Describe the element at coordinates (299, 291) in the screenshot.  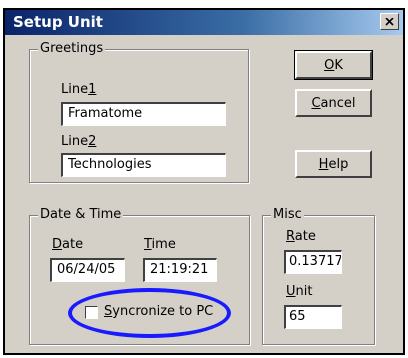
I see `unit-label: Unit` at that location.